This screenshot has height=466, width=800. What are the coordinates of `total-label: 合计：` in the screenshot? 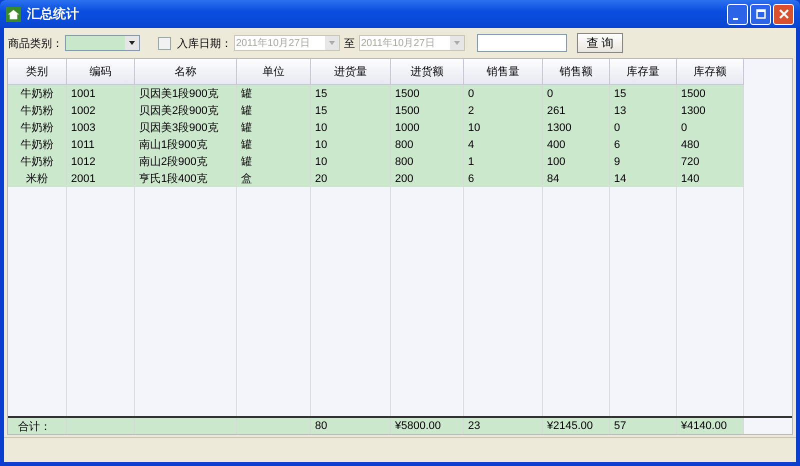 It's located at (37, 426).